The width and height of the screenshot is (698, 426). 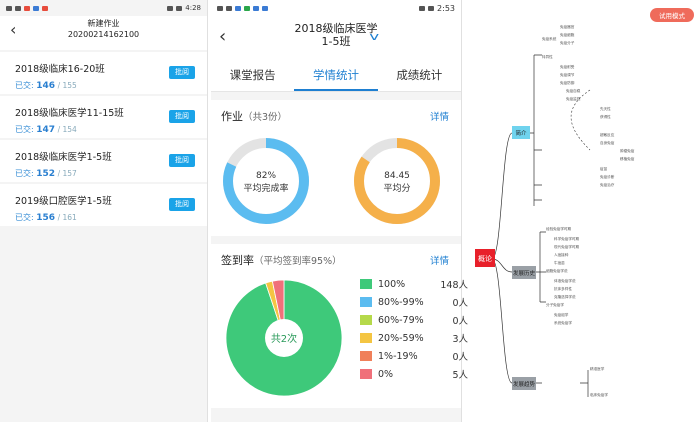 What do you see at coordinates (567, 74) in the screenshot?
I see `leaf-node: 免疫调节` at bounding box center [567, 74].